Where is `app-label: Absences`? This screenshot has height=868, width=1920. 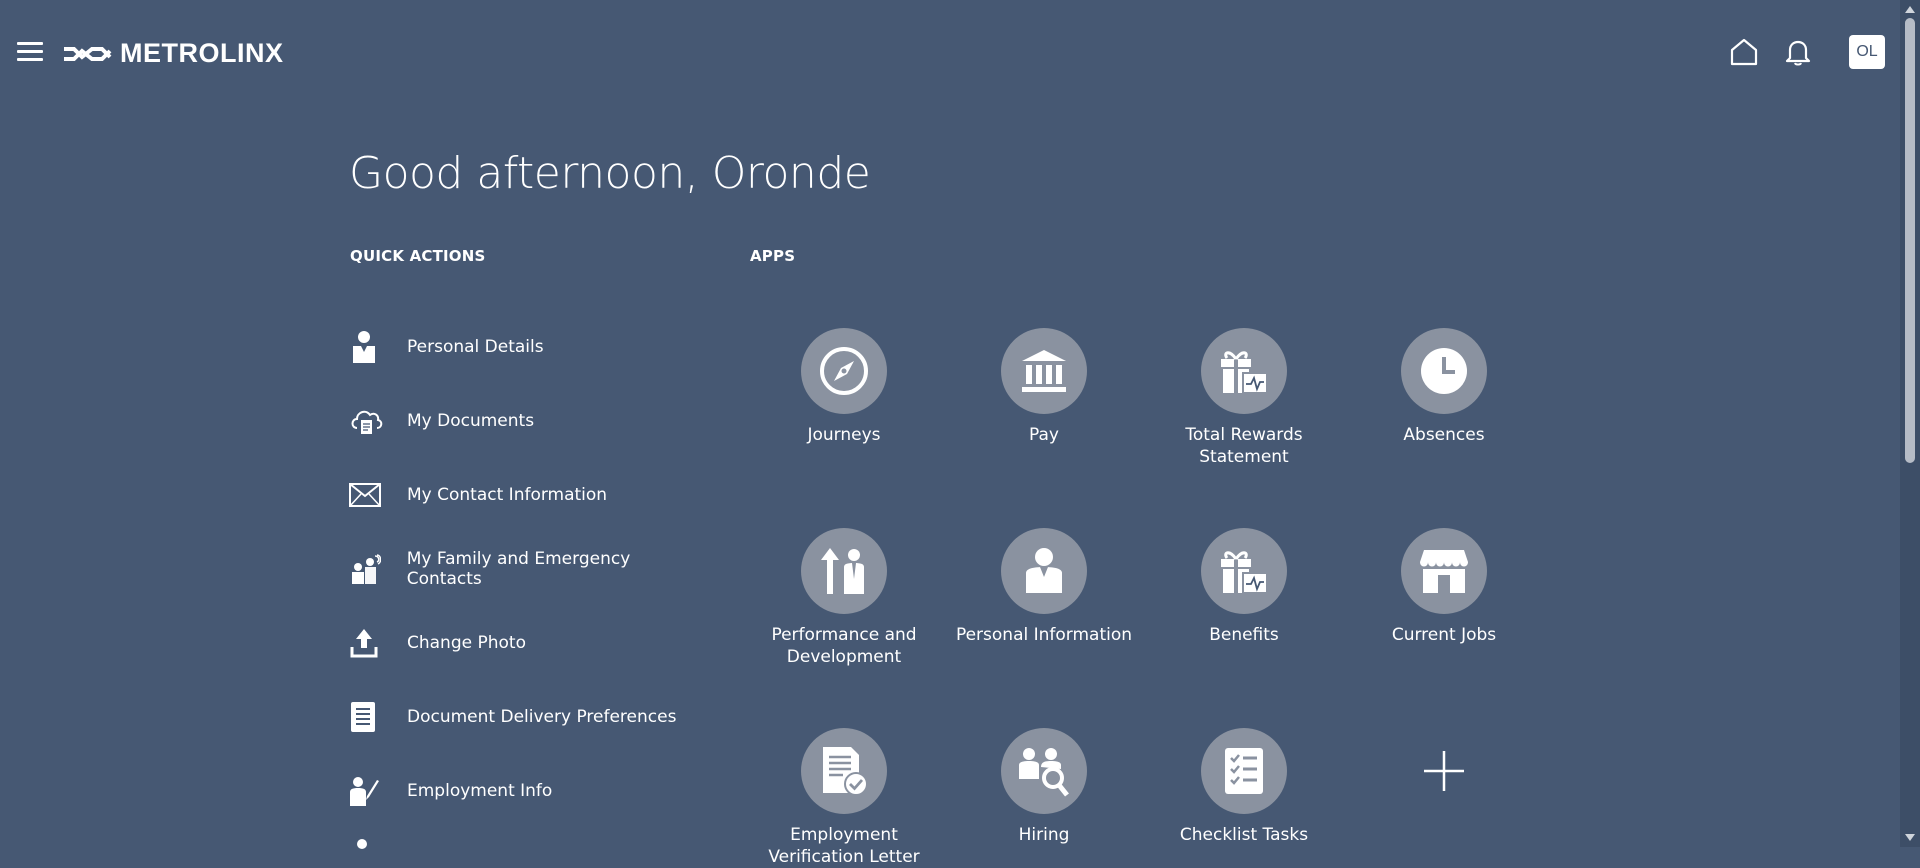 app-label: Absences is located at coordinates (1444, 435).